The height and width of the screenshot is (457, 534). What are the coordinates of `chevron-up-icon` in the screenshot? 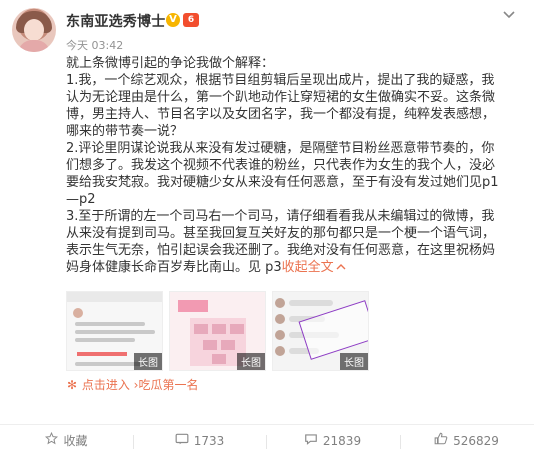 It's located at (341, 267).